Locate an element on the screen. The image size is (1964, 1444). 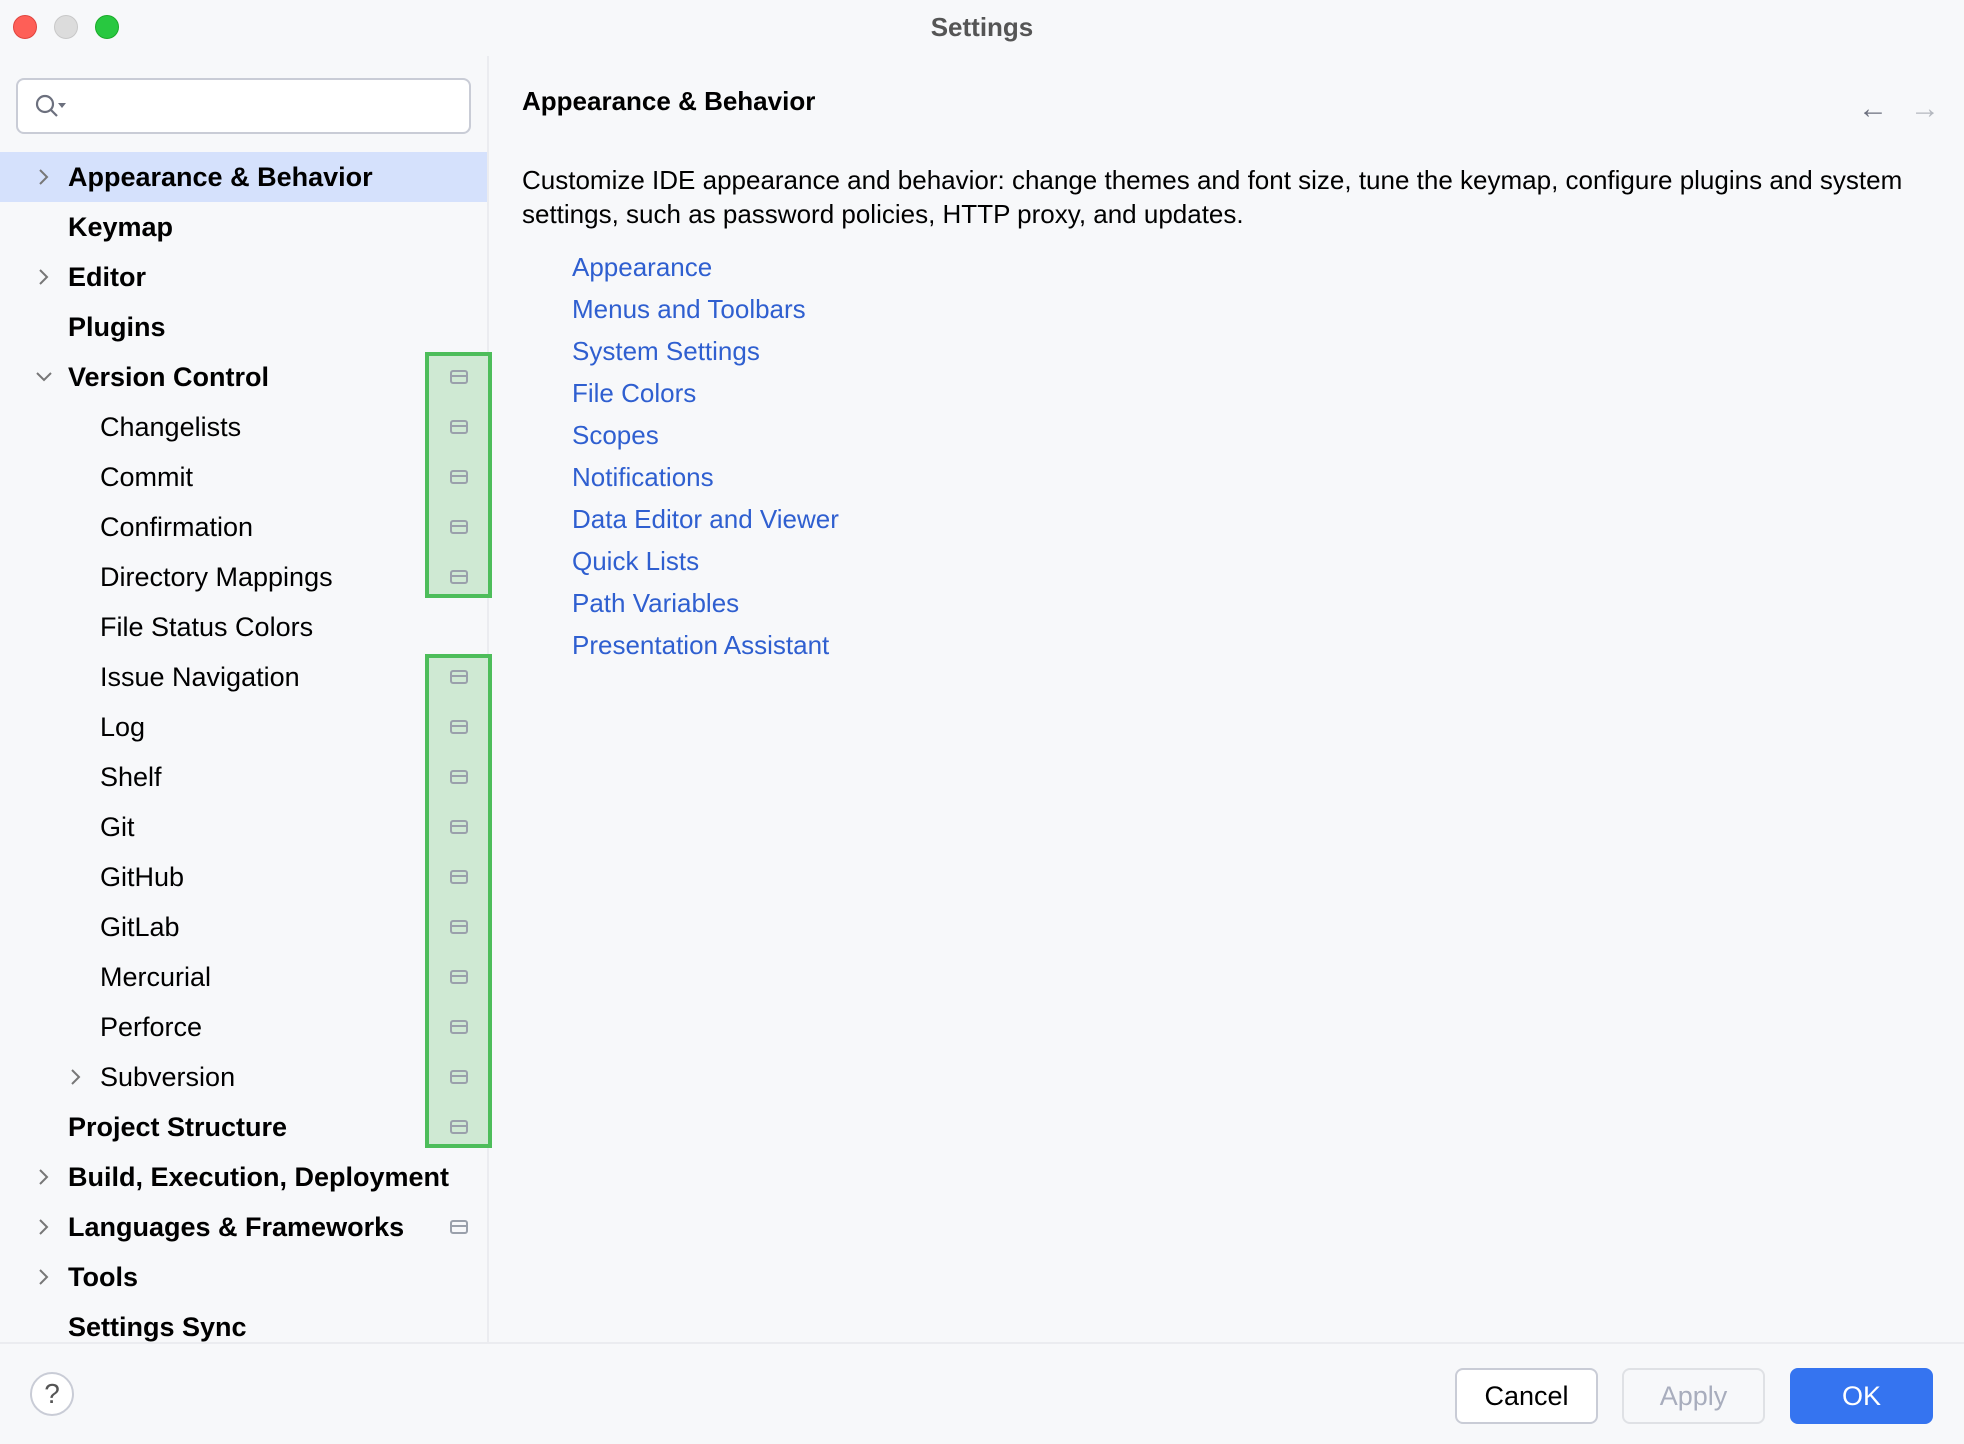
tree-item-issue-navigation: Issue Navigation is located at coordinates (243, 677).